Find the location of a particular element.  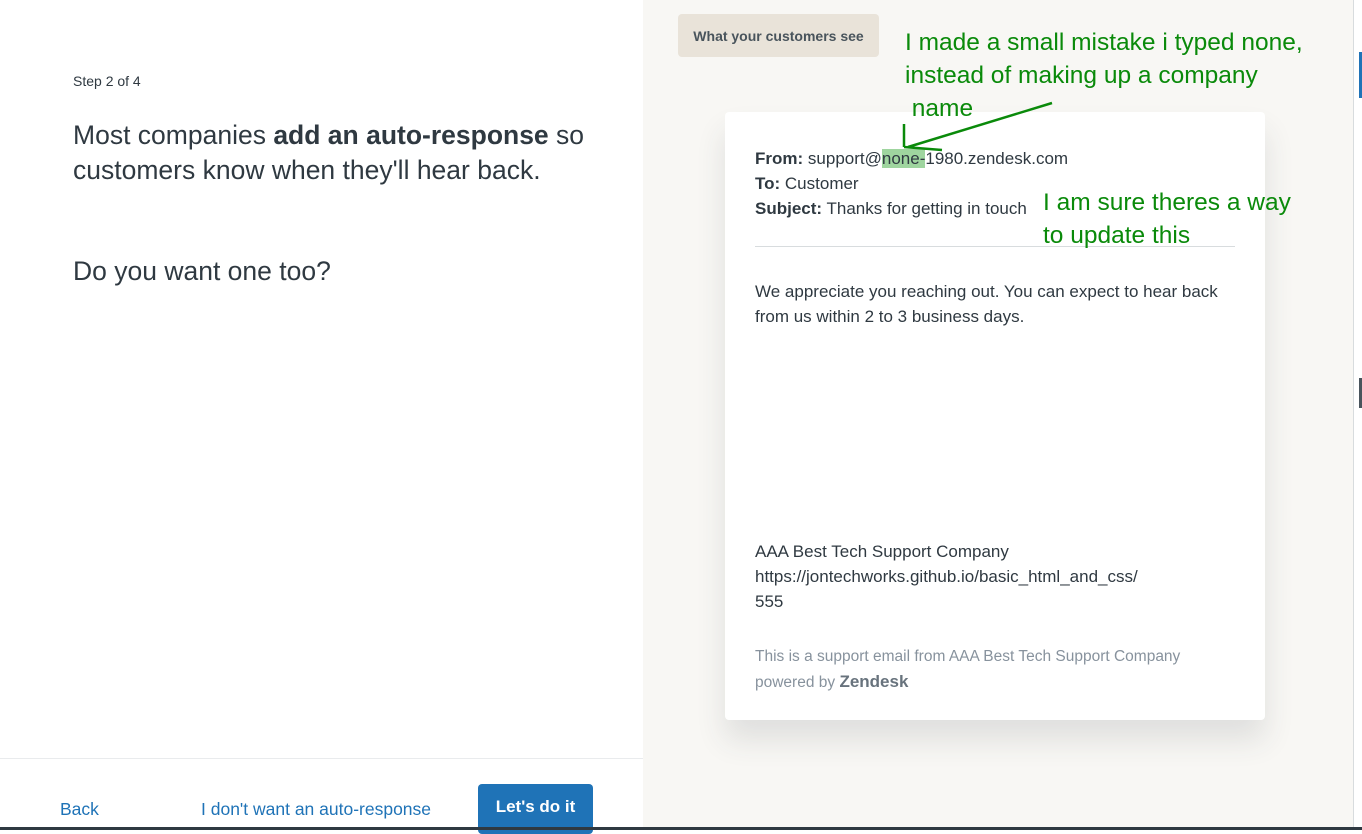

subject-label: Subject: is located at coordinates (789, 208).